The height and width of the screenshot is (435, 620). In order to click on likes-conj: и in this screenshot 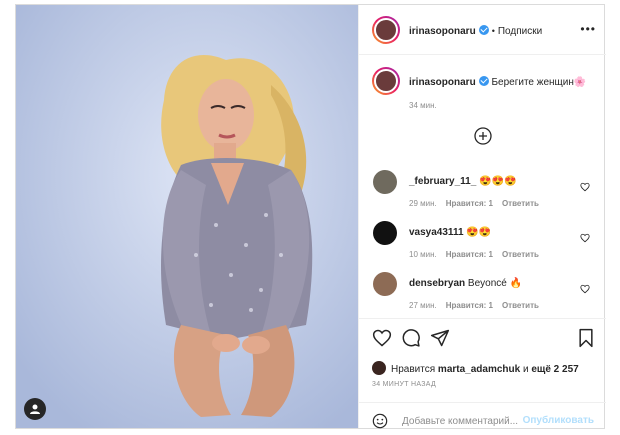, I will do `click(525, 369)`.